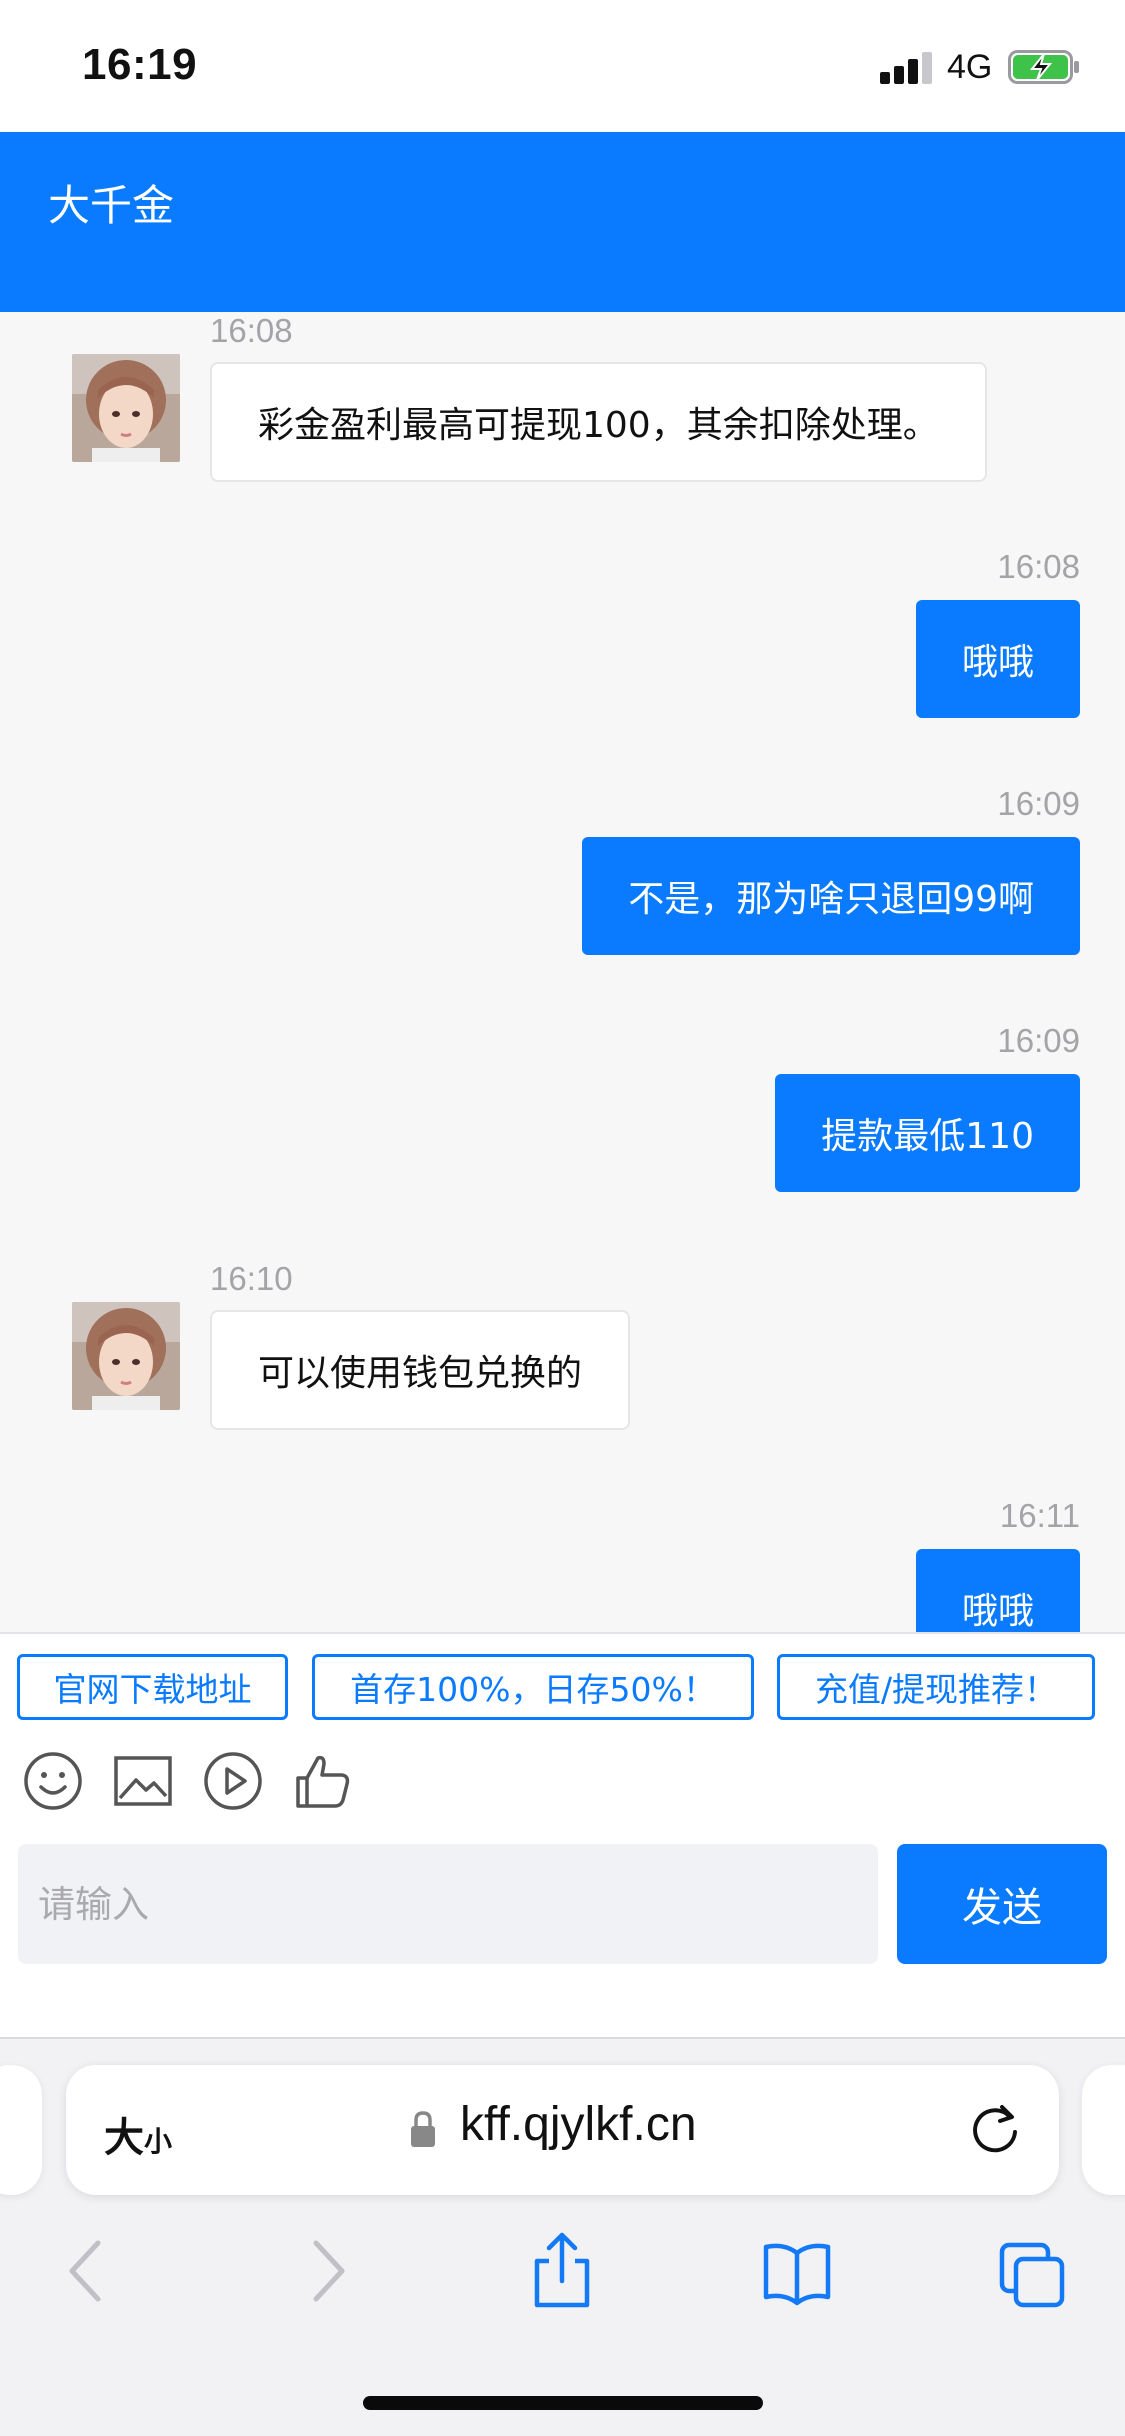 Image resolution: width=1125 pixels, height=2436 pixels. I want to click on back-icon, so click(87, 2271).